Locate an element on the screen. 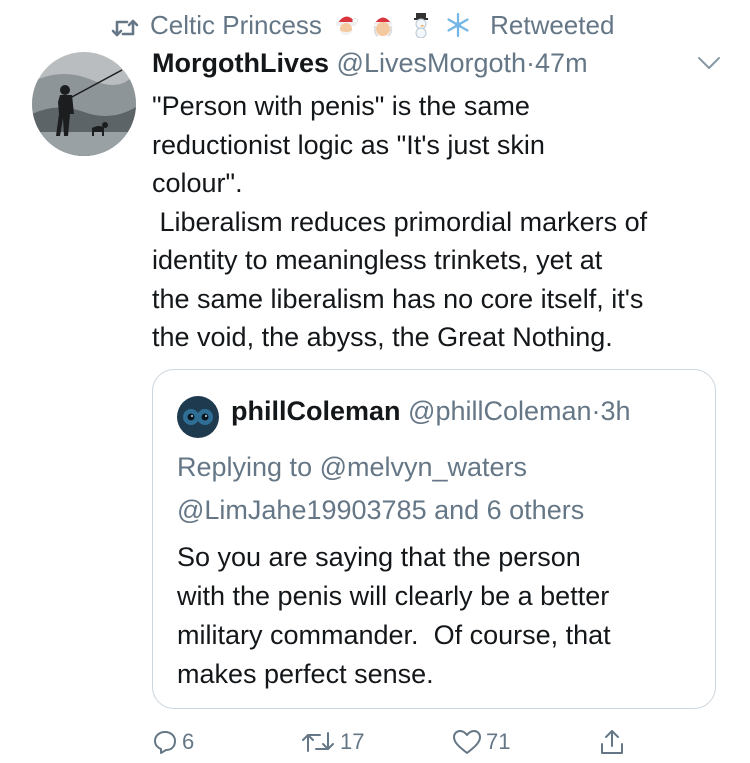 This screenshot has width=750, height=763. quoted-avatar is located at coordinates (198, 417).